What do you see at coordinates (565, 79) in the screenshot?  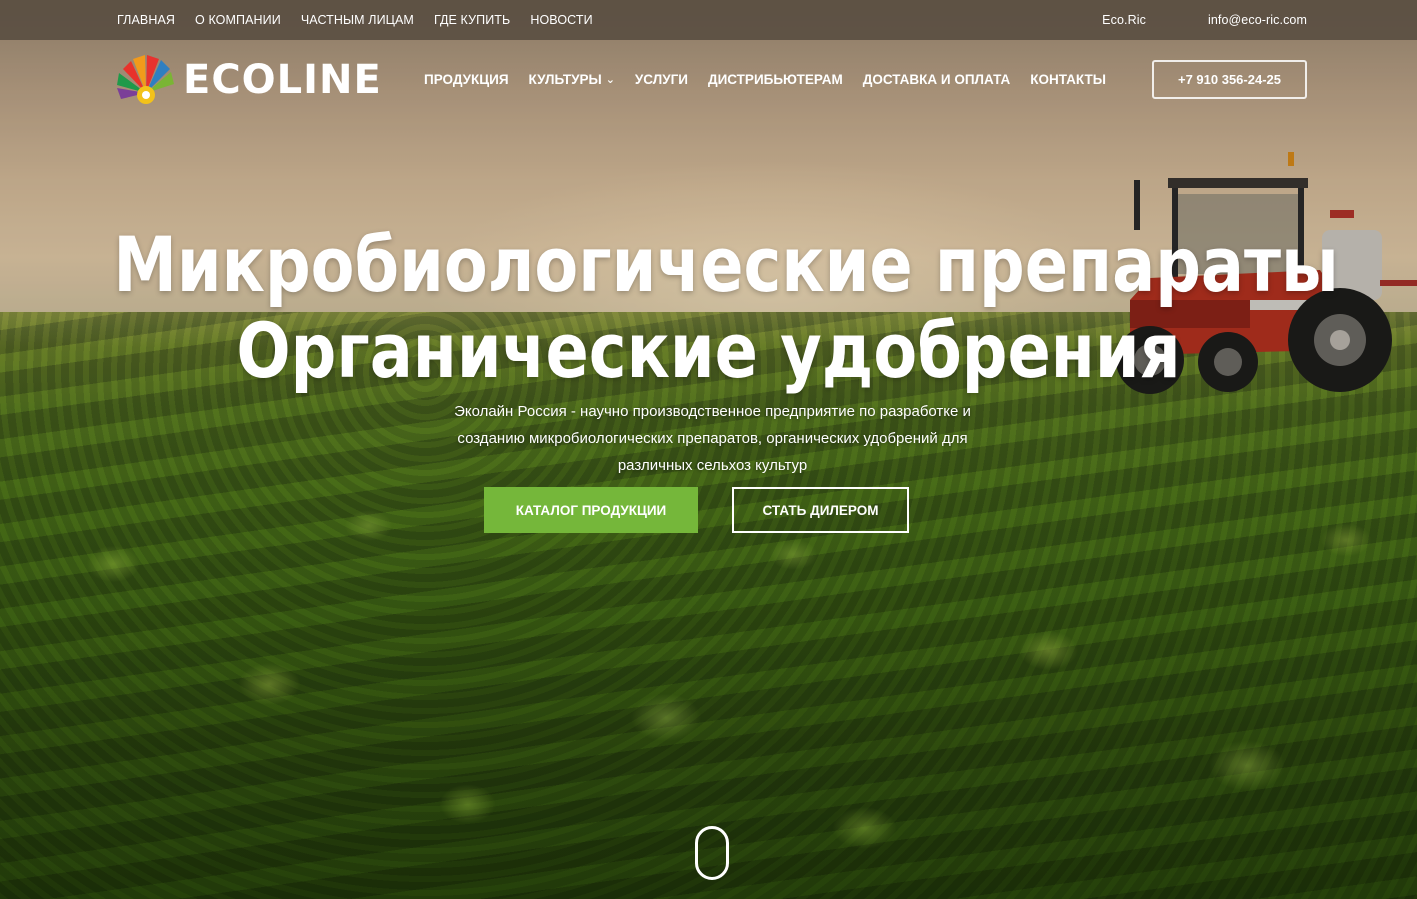 I see `nav-cultures-label: КУЛЬТУРЫ` at bounding box center [565, 79].